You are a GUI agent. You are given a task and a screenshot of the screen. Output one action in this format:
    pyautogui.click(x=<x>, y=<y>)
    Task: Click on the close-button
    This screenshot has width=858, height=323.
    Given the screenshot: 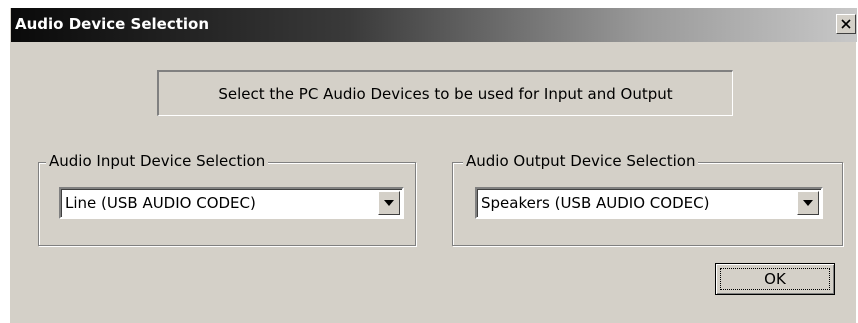 What is the action you would take?
    pyautogui.click(x=846, y=24)
    